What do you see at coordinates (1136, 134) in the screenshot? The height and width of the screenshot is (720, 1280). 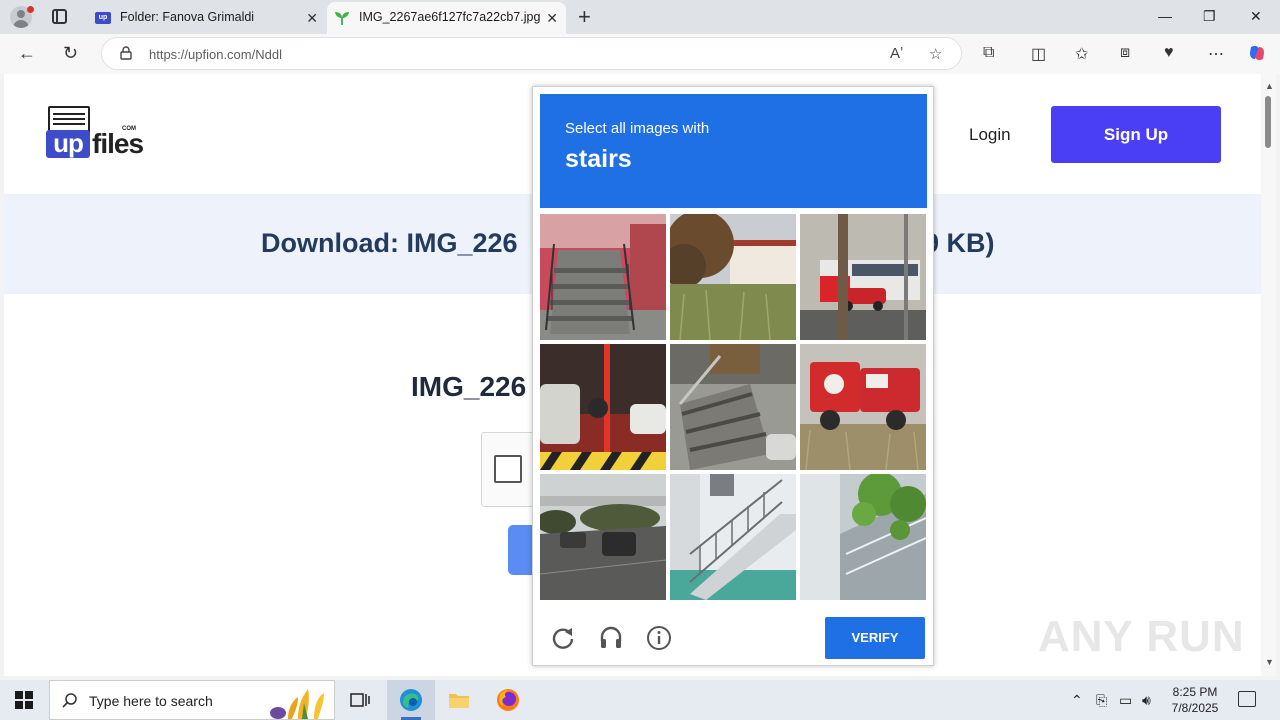 I see `signup-button: Sign Up` at bounding box center [1136, 134].